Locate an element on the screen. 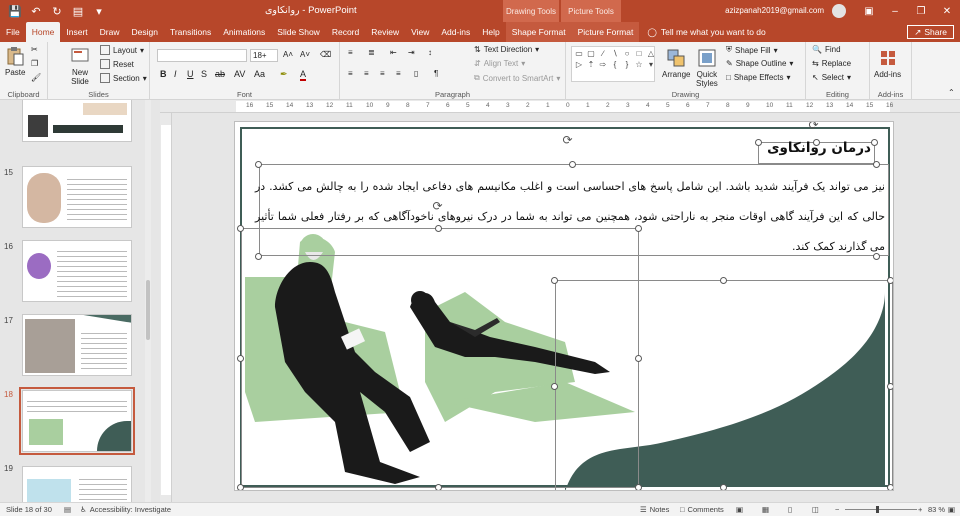 The image size is (960, 516). text-direction-button: ⇅ Text Direction ▾ is located at coordinates (506, 49).